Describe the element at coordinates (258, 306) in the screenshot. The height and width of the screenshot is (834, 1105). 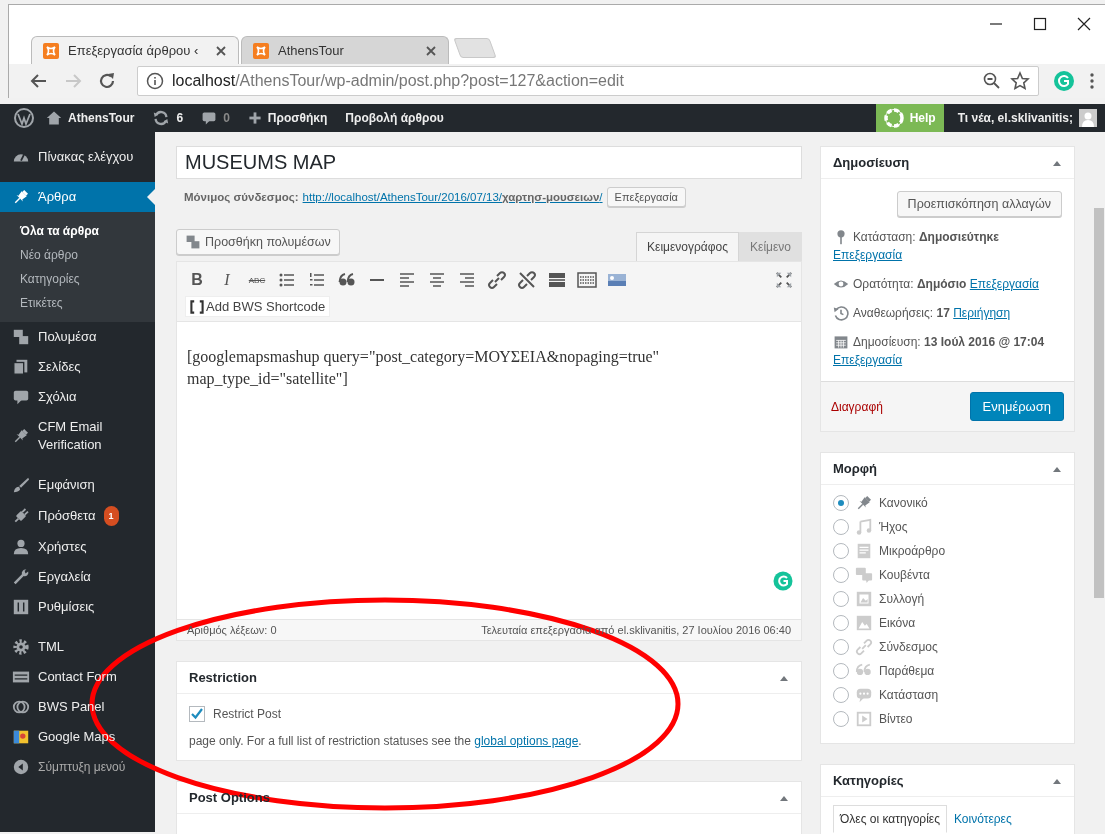
I see `shortcode-button: Add BWS Shortcode` at that location.